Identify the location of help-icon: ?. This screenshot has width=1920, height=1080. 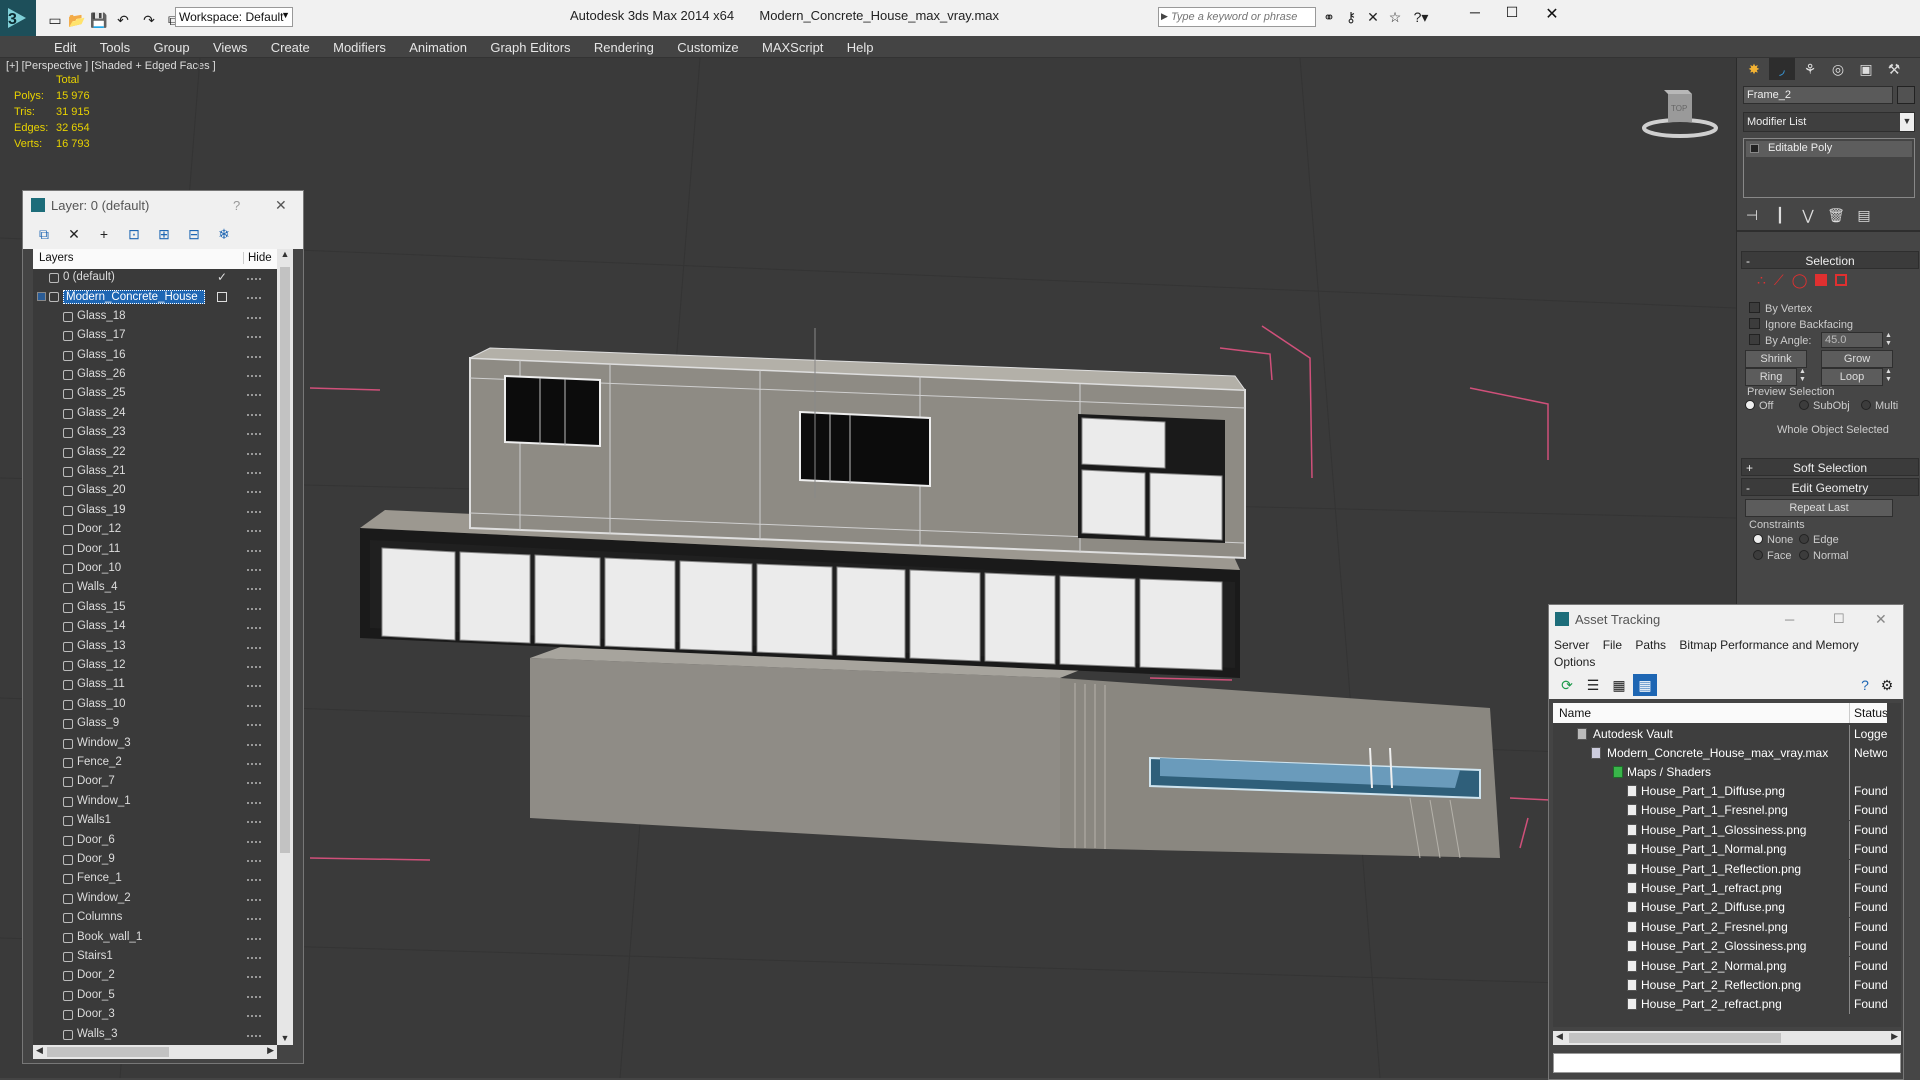
(1865, 685).